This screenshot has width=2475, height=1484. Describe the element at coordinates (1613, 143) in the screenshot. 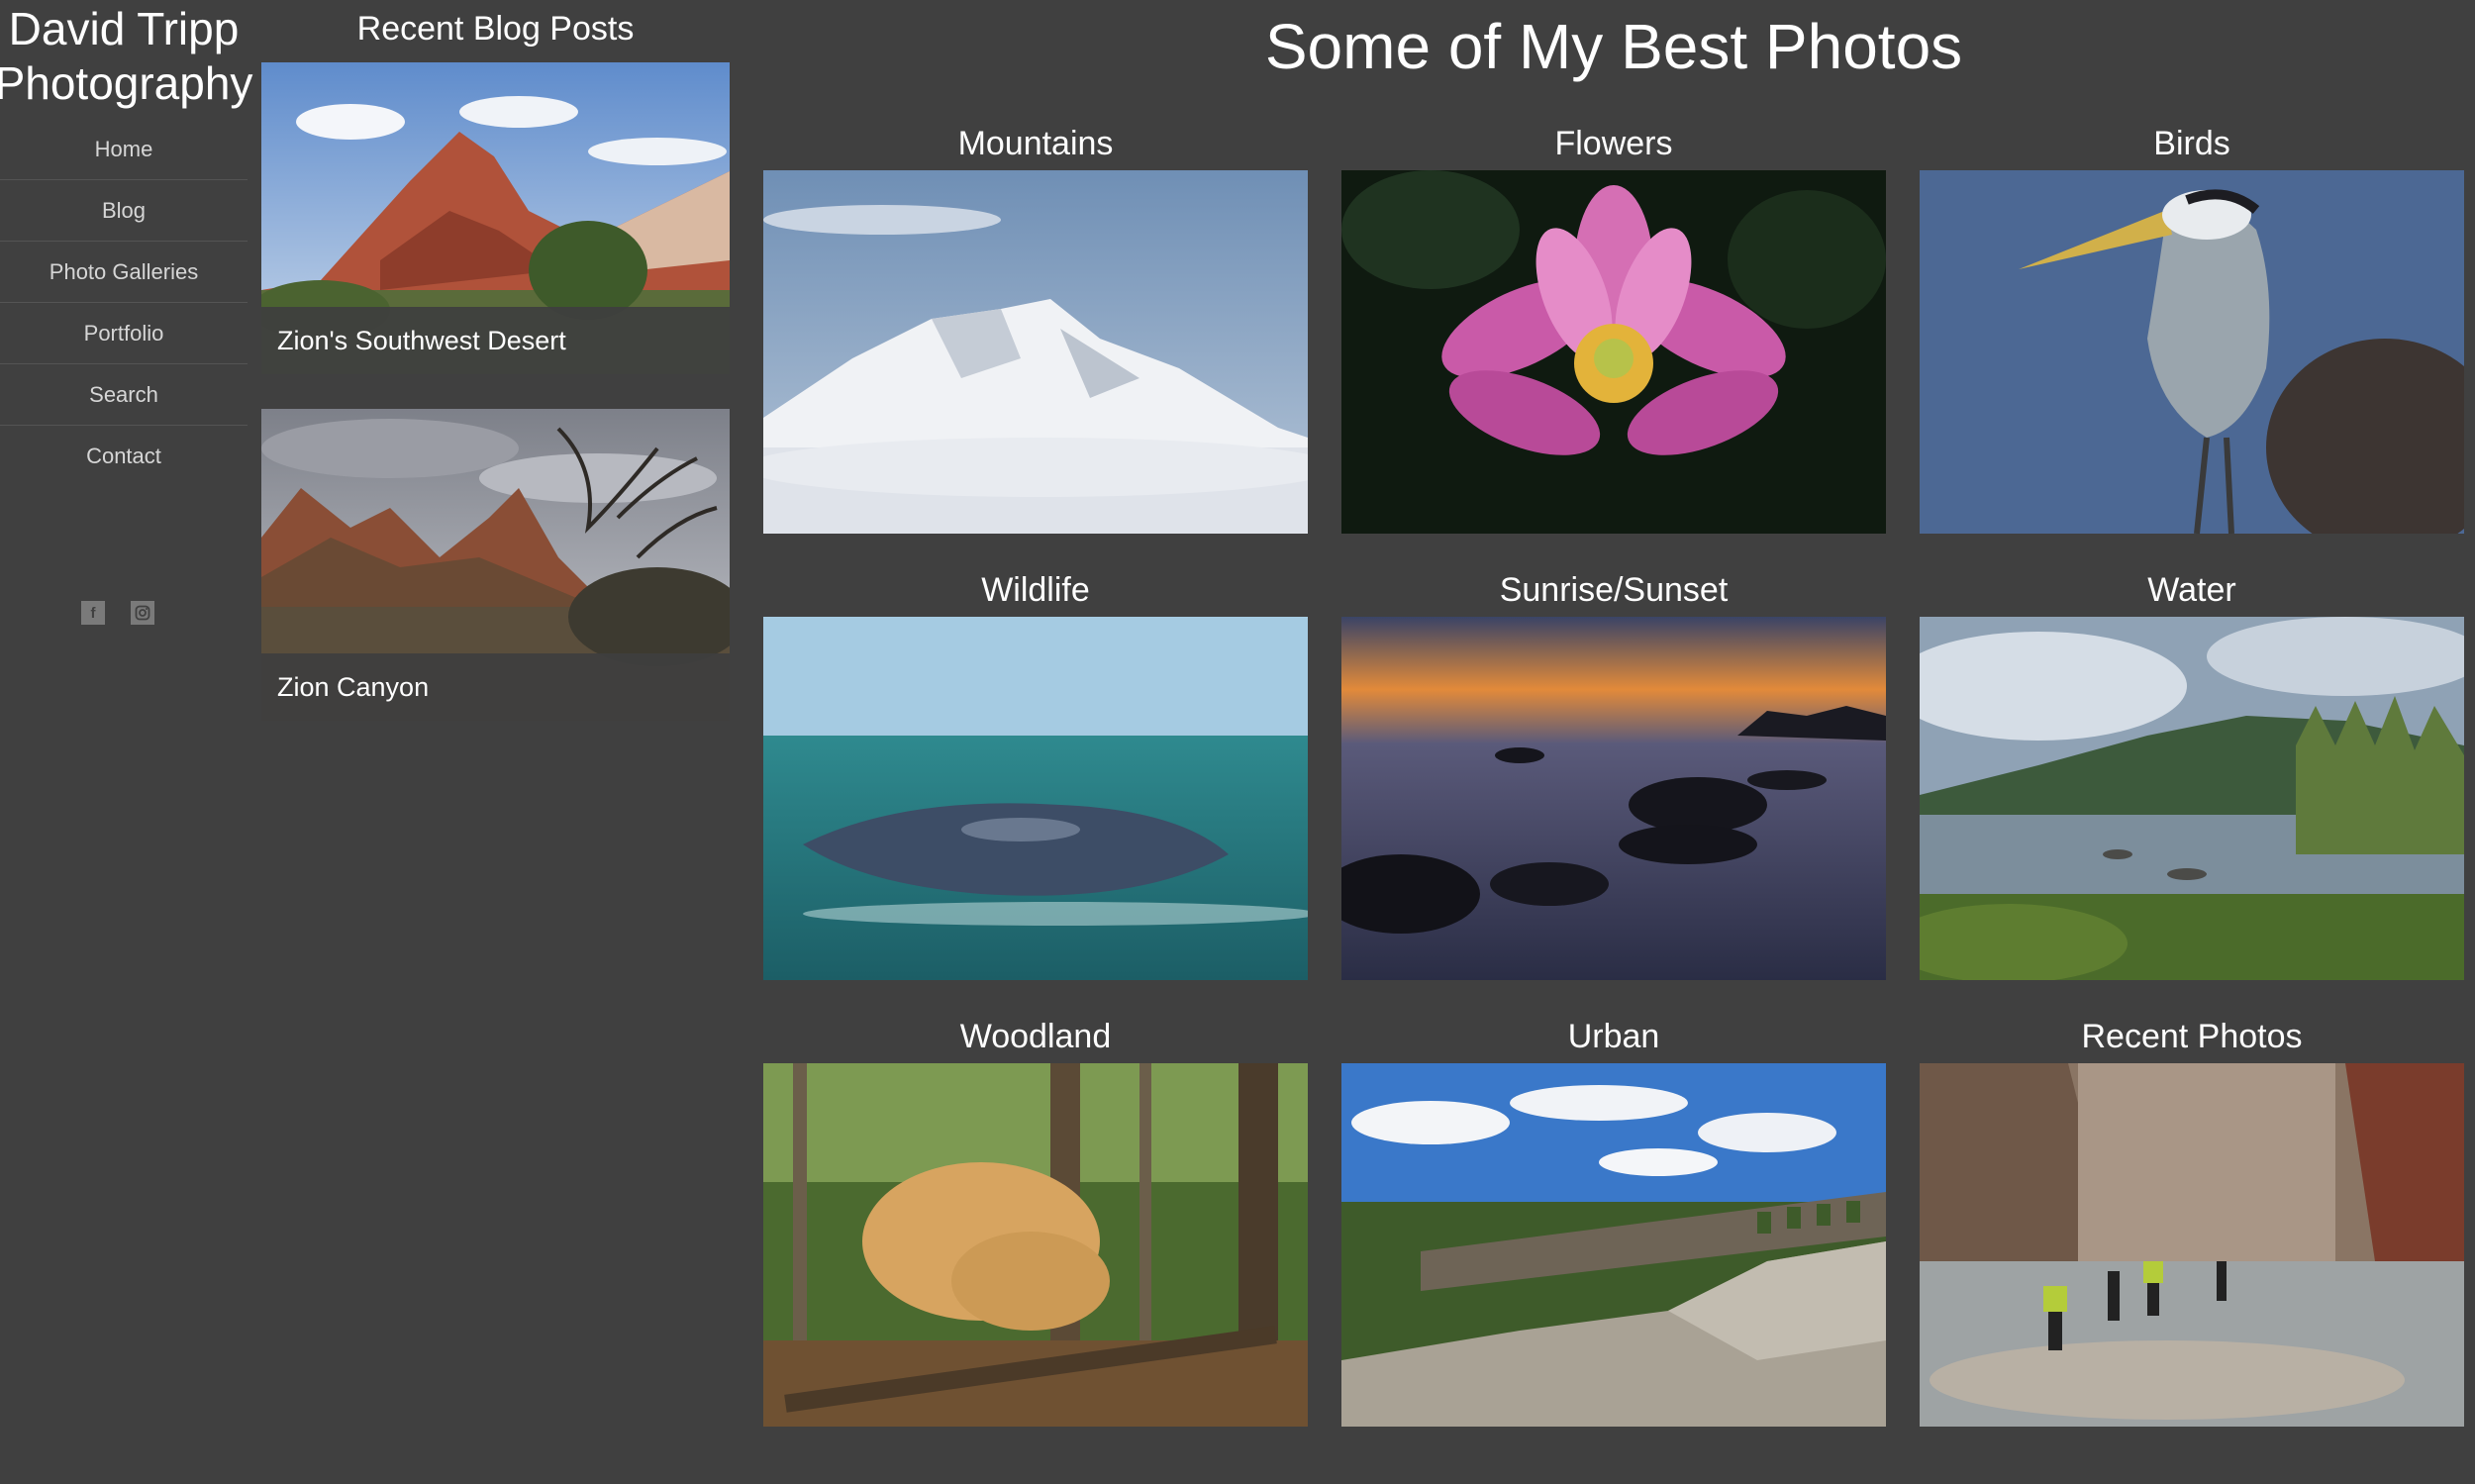

I see `gallery-label: Flowers` at that location.